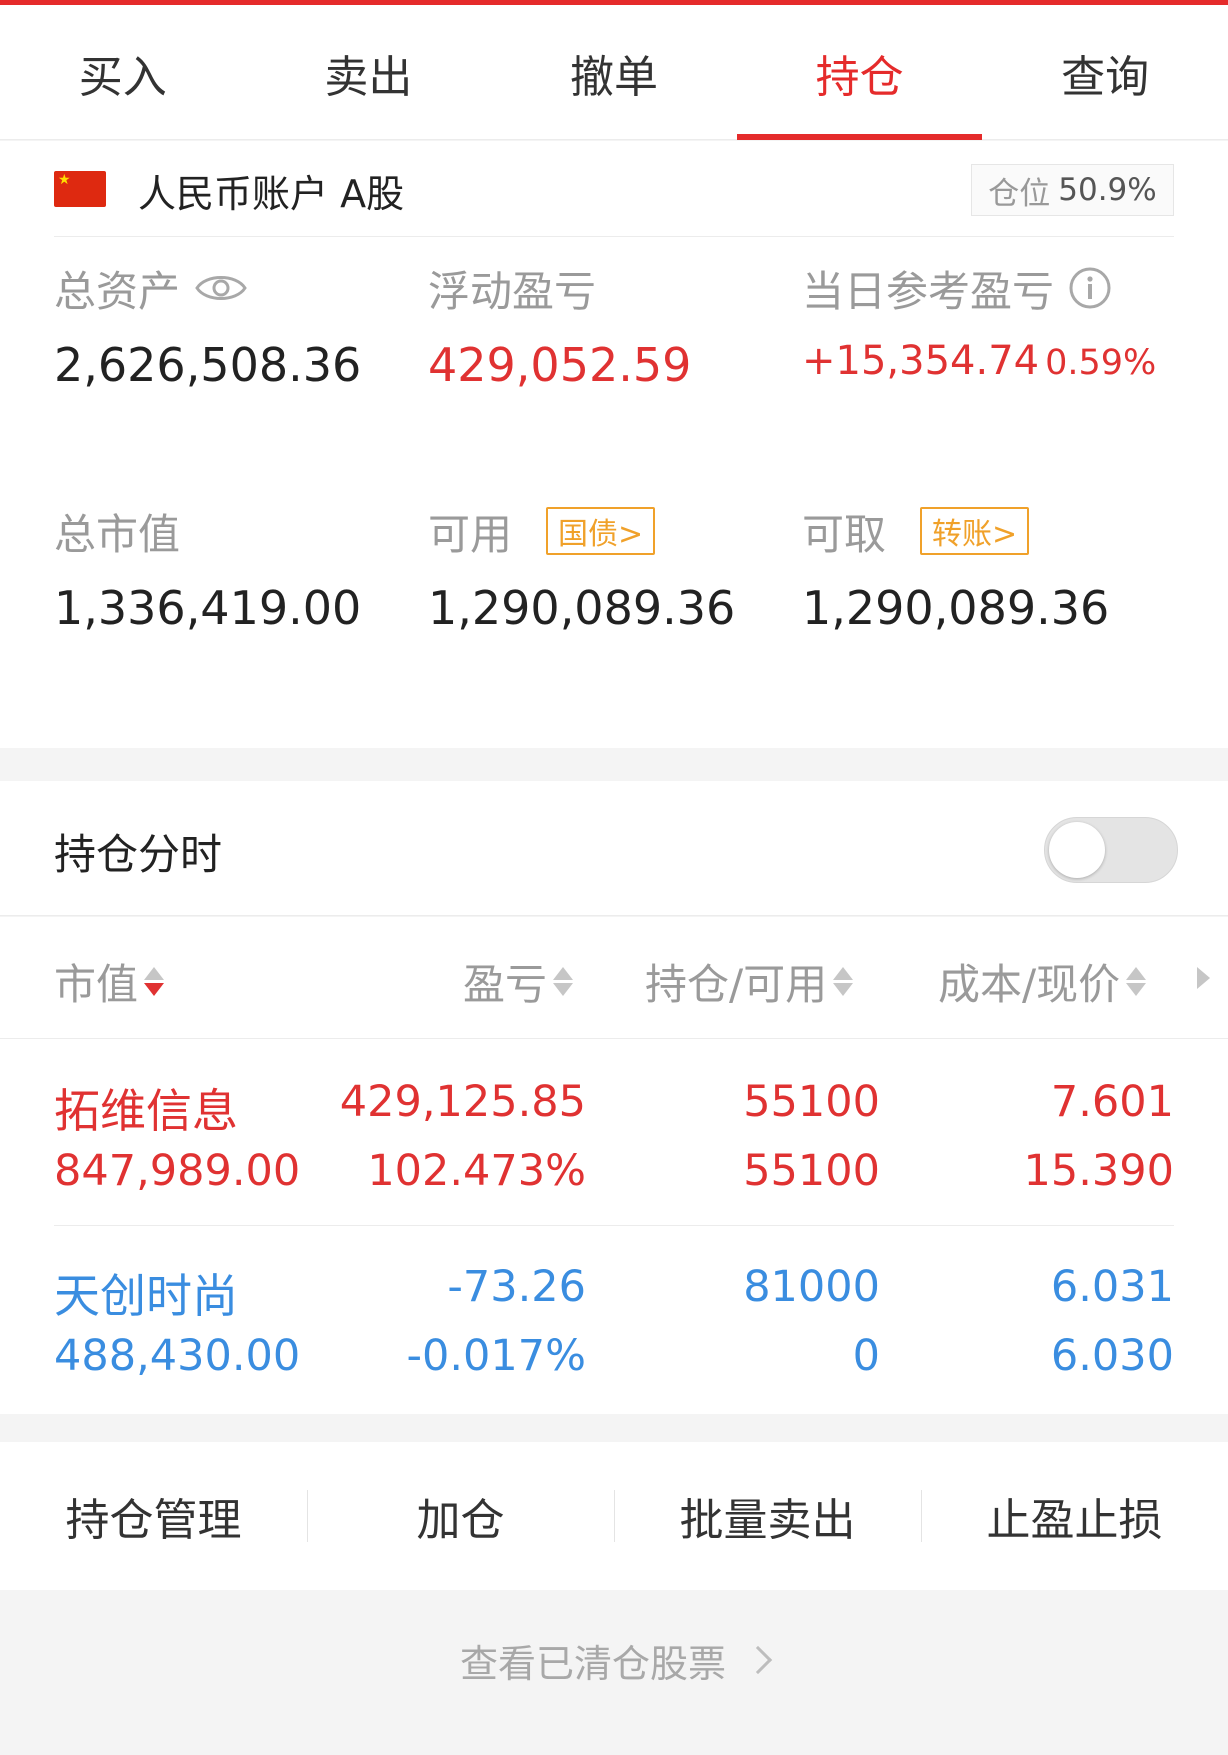 The image size is (1228, 1755). Describe the element at coordinates (271, 194) in the screenshot. I see `account-name: 人民币账户 A股` at that location.